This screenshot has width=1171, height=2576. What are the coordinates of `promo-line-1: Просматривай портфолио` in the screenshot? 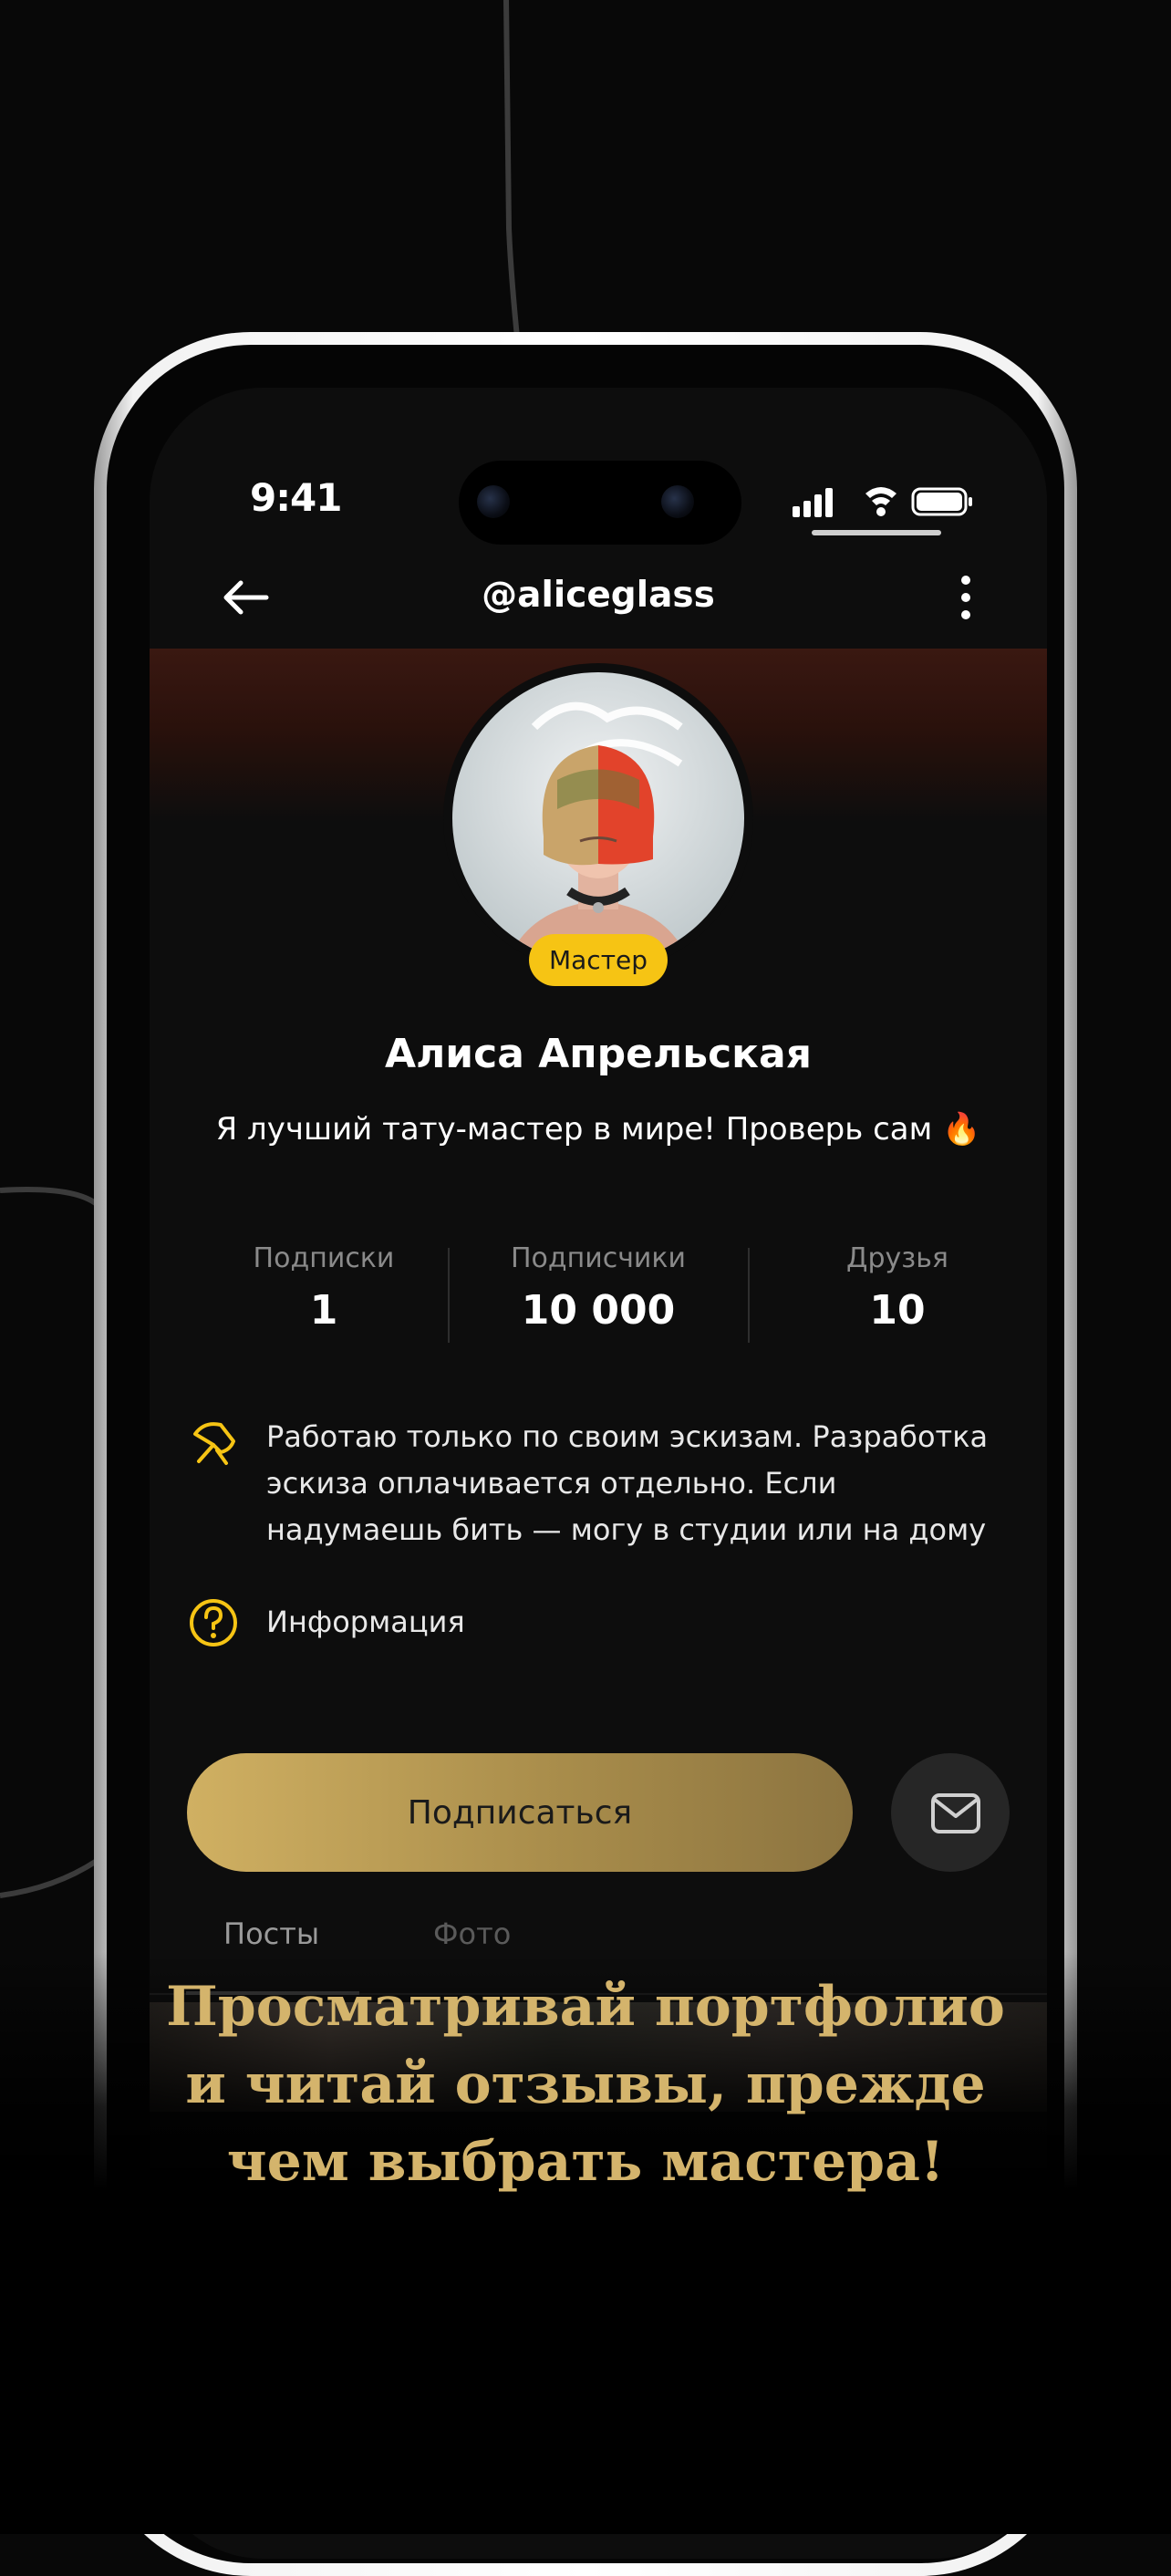 It's located at (585, 2007).